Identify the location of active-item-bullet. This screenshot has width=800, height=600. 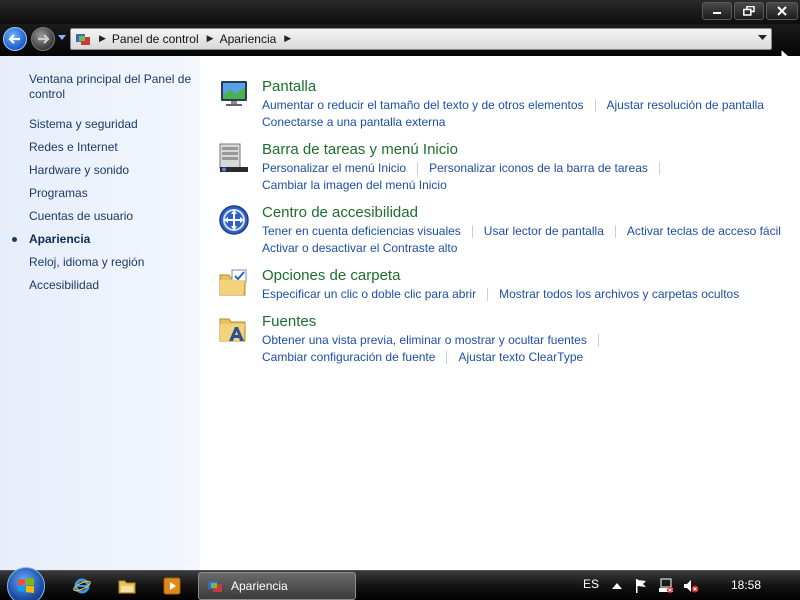
(14, 239).